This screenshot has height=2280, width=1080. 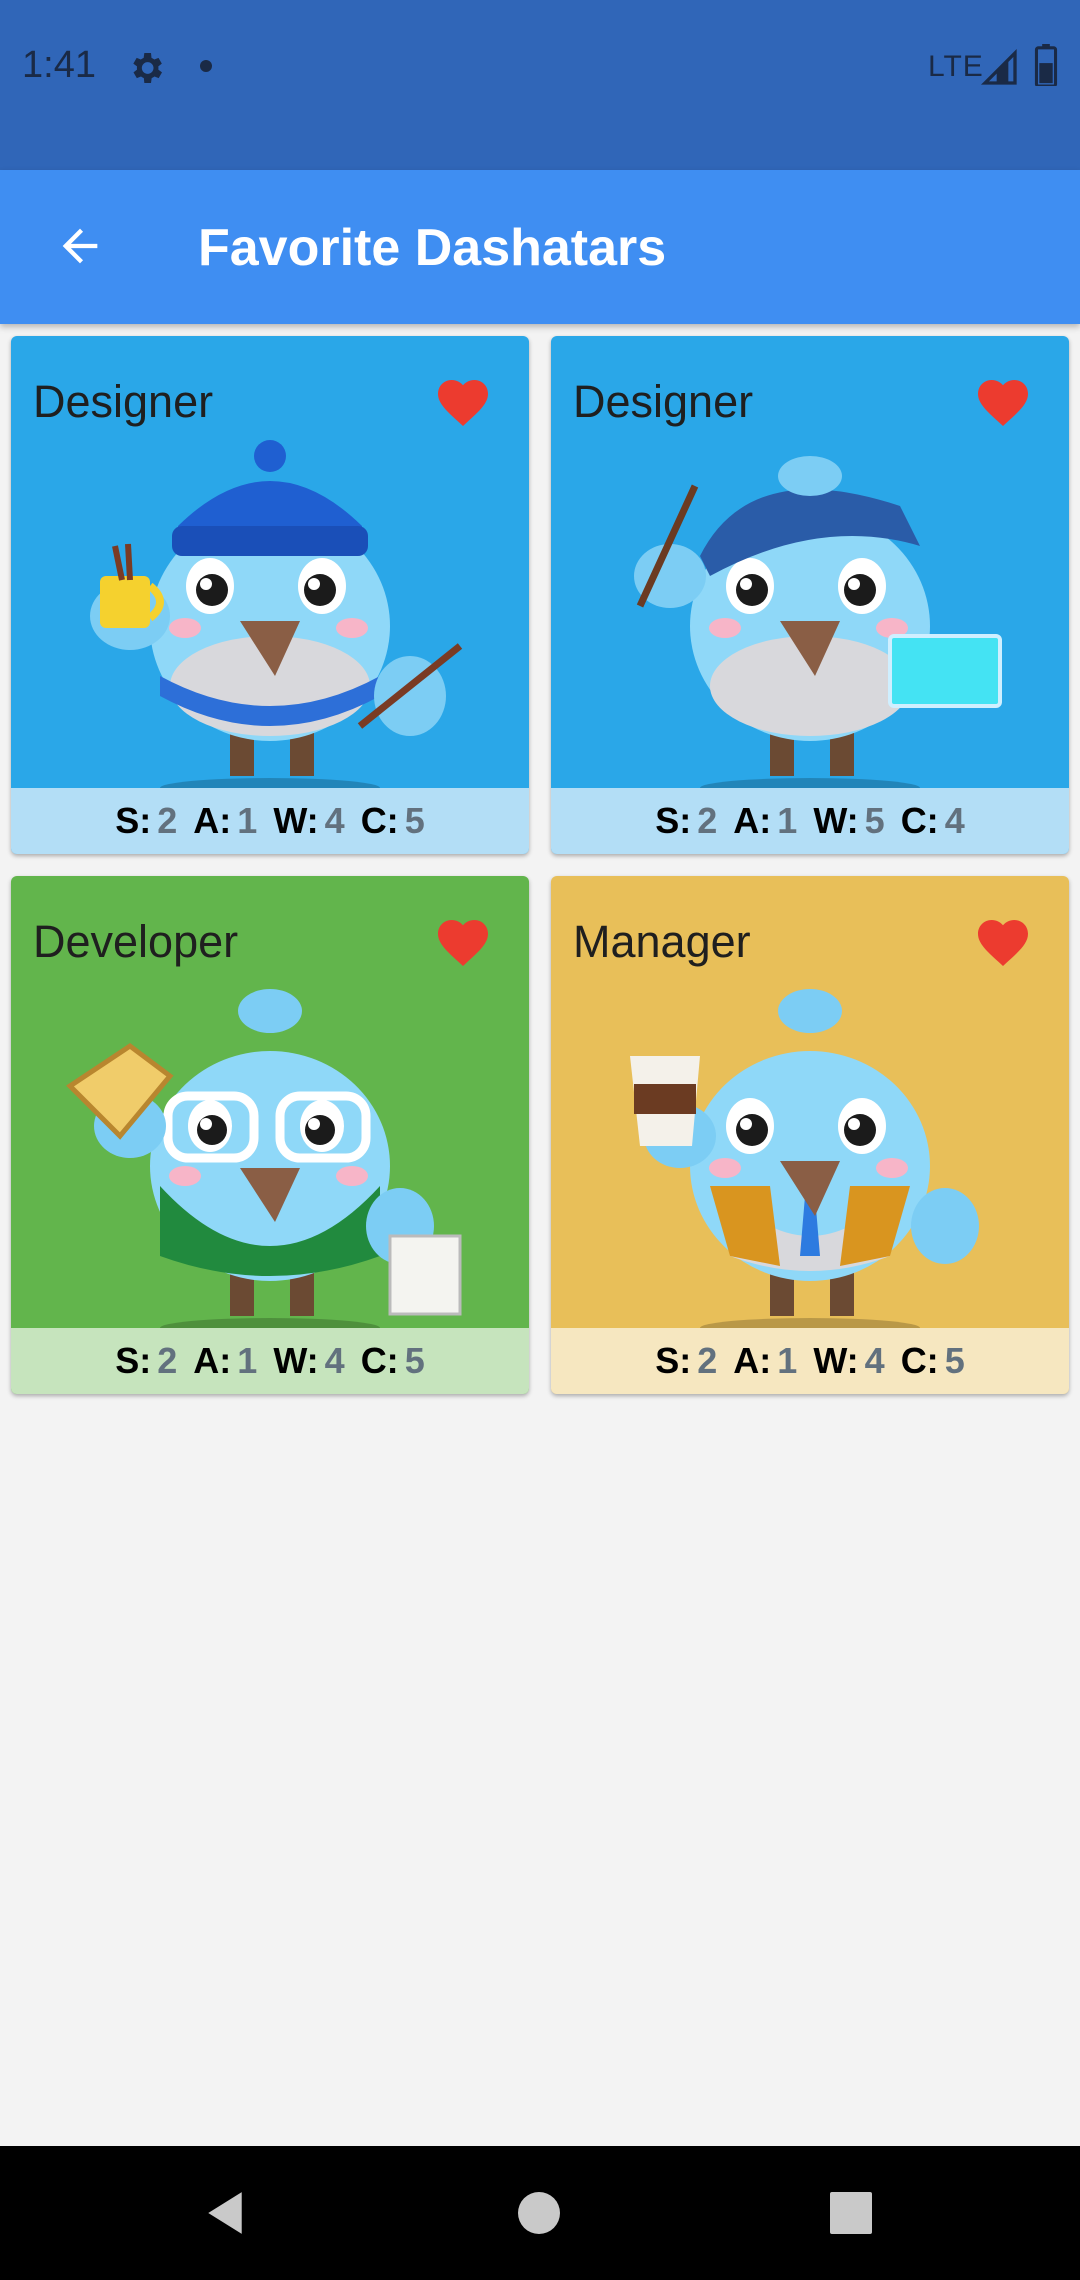 I want to click on battery-icon, so click(x=1046, y=65).